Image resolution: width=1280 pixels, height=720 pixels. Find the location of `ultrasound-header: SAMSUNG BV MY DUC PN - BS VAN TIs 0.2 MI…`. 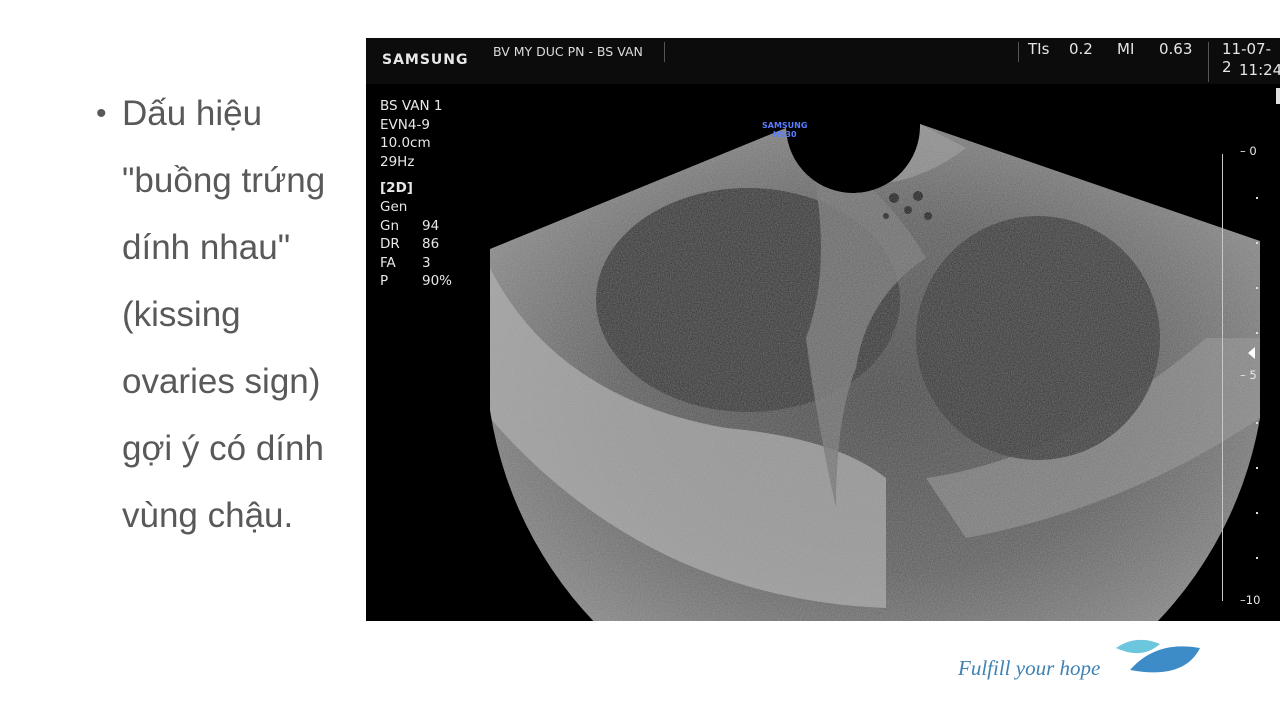

ultrasound-header: SAMSUNG BV MY DUC PN - BS VAN TIs 0.2 MI… is located at coordinates (823, 61).